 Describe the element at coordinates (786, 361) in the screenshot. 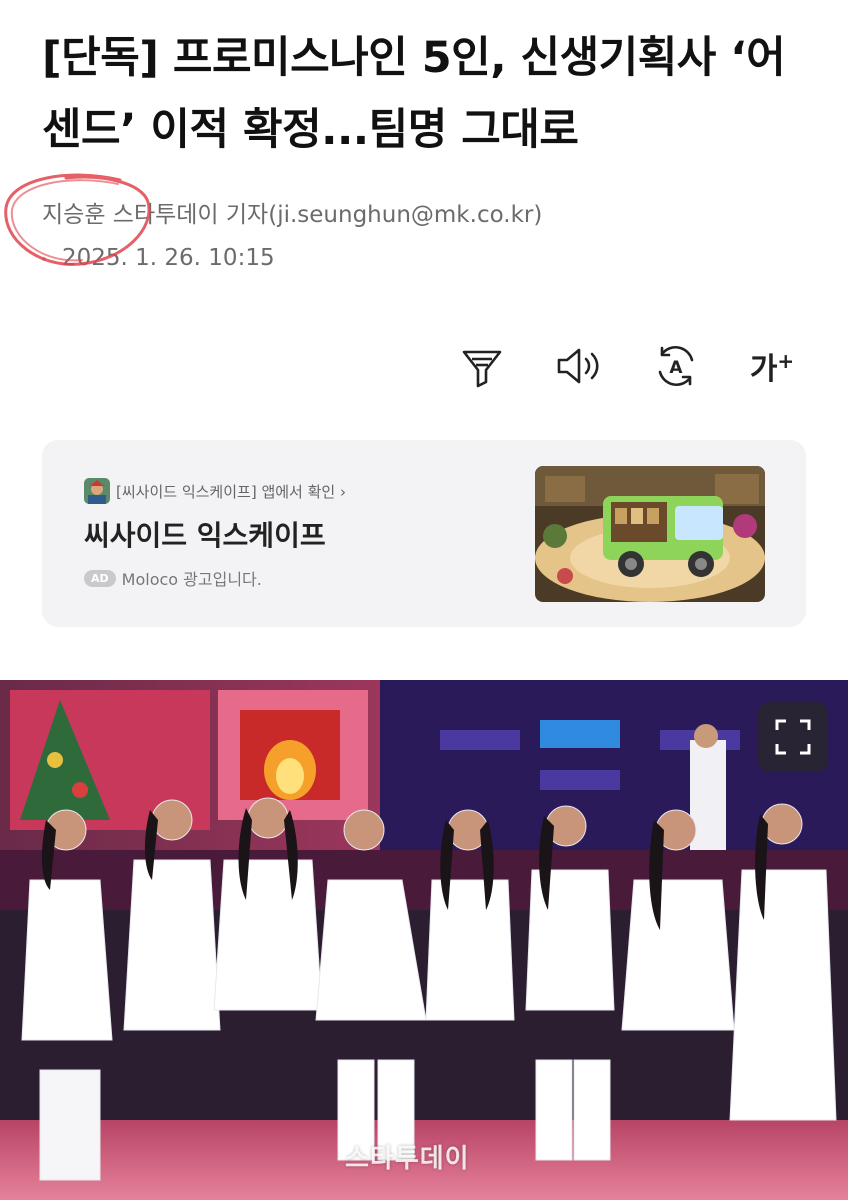

I see `font-size-plus: +` at that location.